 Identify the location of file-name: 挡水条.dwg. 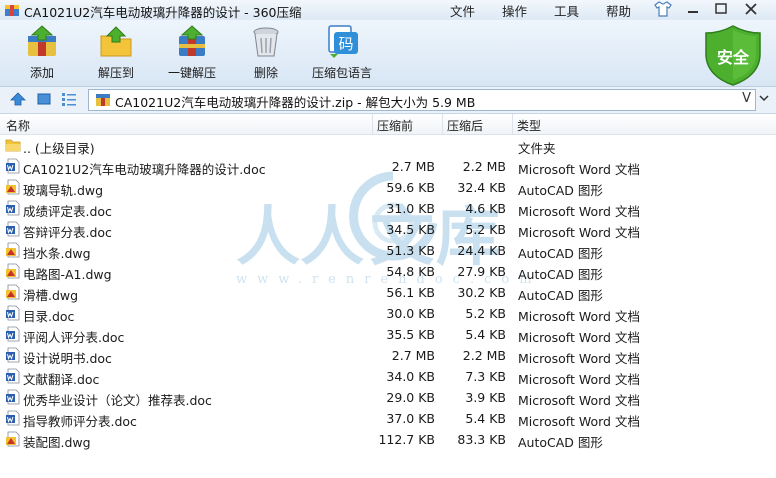
(57, 253).